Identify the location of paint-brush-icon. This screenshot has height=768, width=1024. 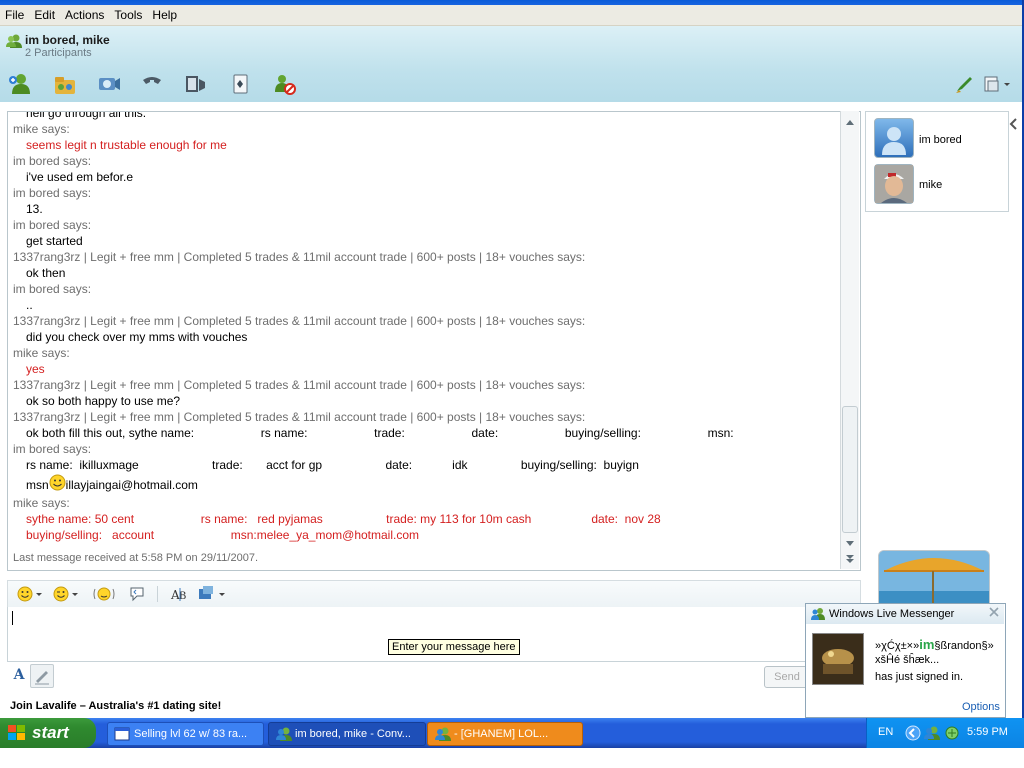
(967, 84).